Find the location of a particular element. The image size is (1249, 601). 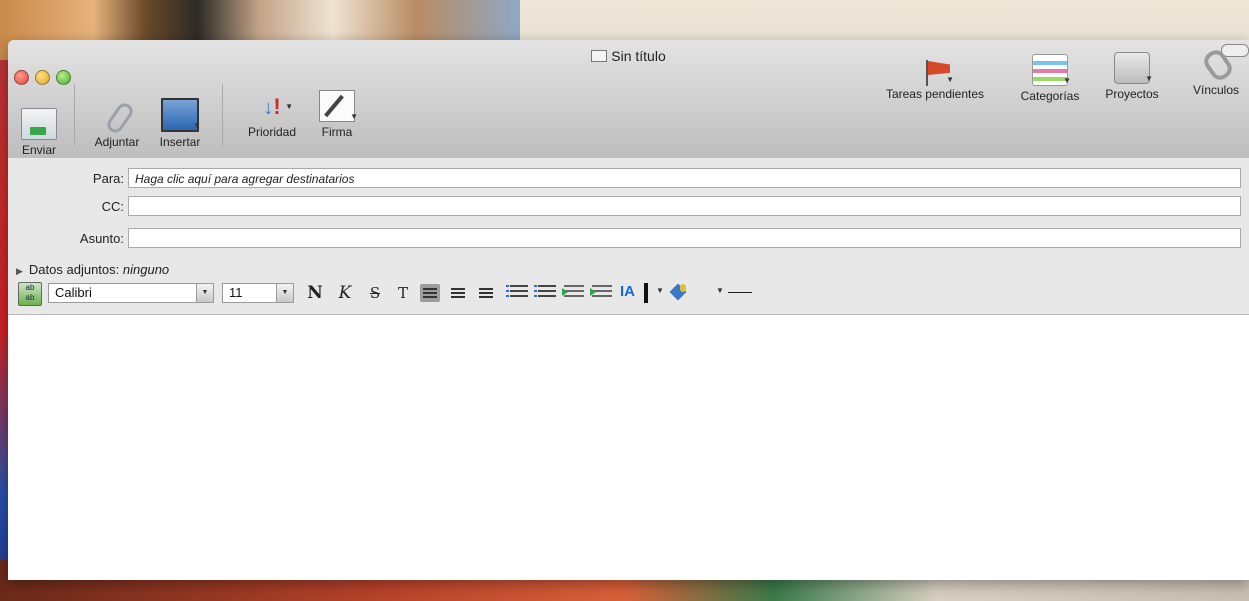

bold-button: N is located at coordinates (315, 293).